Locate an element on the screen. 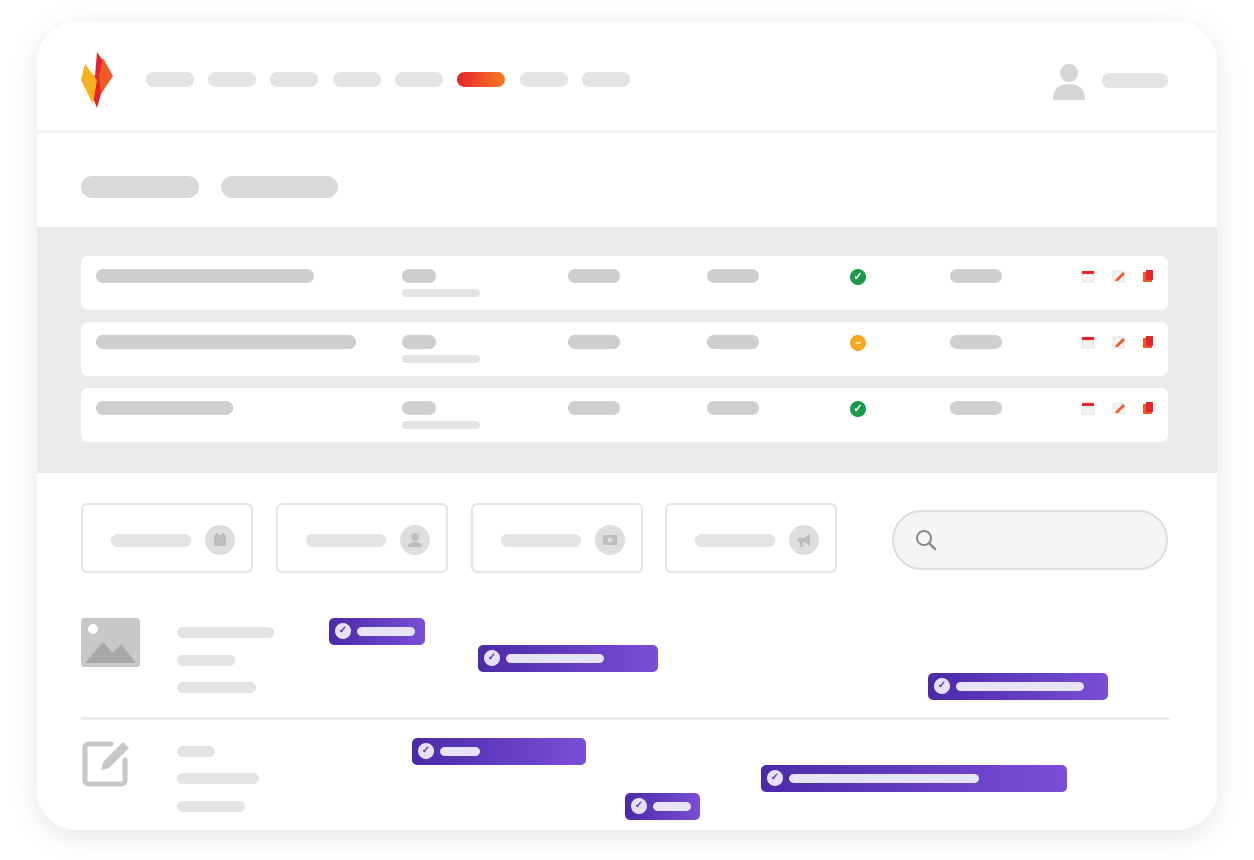  search-icon is located at coordinates (926, 540).